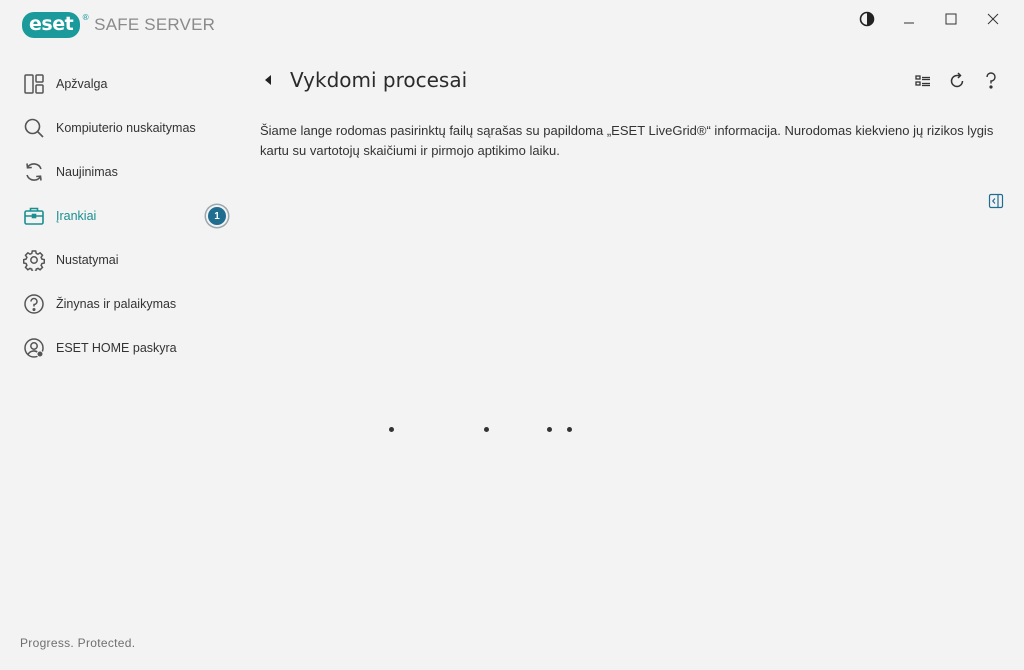 This screenshot has width=1024, height=670. What do you see at coordinates (34, 348) in the screenshot?
I see `account-icon` at bounding box center [34, 348].